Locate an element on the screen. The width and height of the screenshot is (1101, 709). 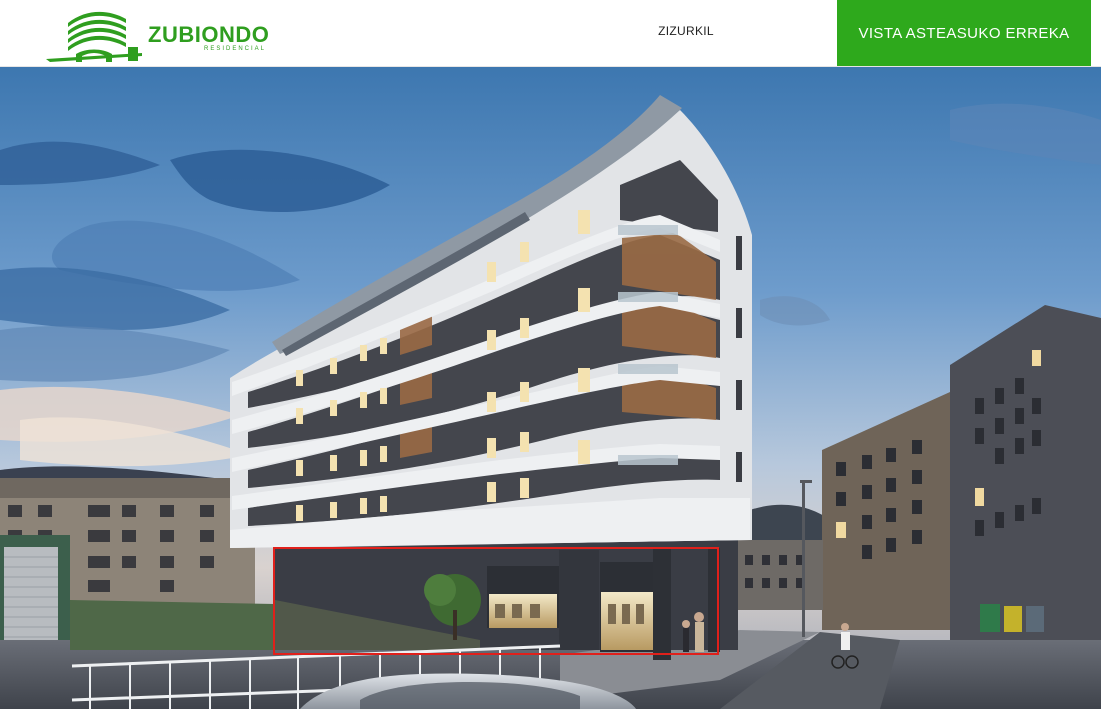
cta-vista-asteasuko-erreka-button: VISTA ASTEASUKO ERREKA is located at coordinates (964, 33).